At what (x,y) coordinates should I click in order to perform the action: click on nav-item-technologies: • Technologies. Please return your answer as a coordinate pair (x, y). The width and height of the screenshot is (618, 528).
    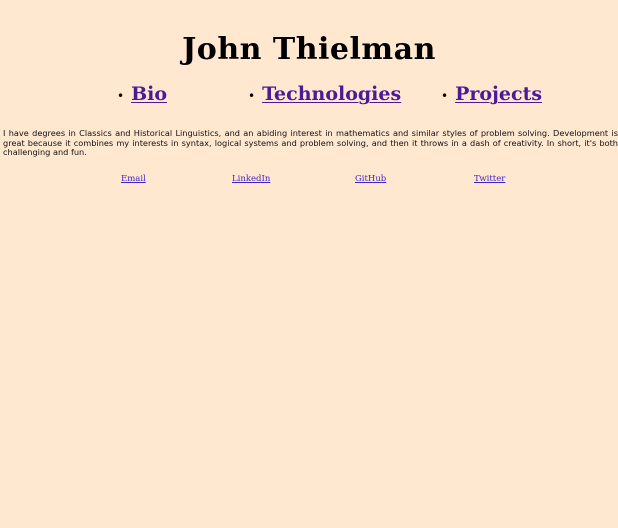
    Looking at the image, I should click on (324, 94).